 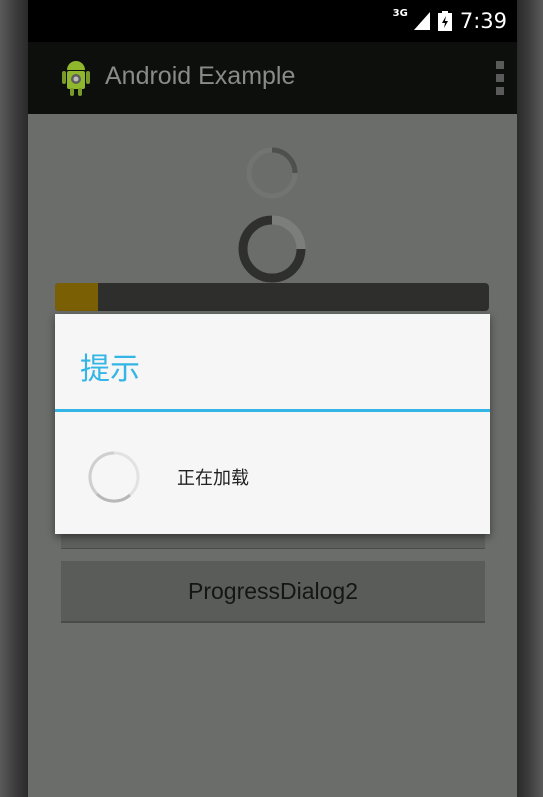 I want to click on progress-dialog2-button: ProgressDialog2, so click(x=273, y=592).